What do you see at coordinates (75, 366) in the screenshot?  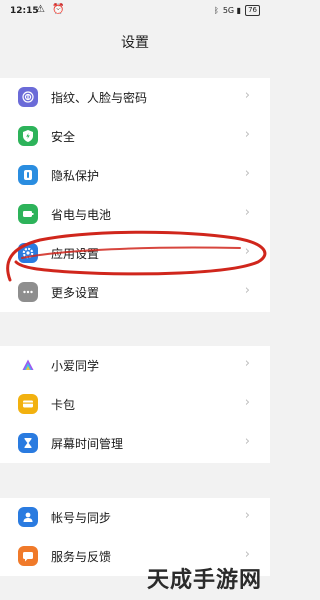 I see `settings-item-label: 小爱同学` at bounding box center [75, 366].